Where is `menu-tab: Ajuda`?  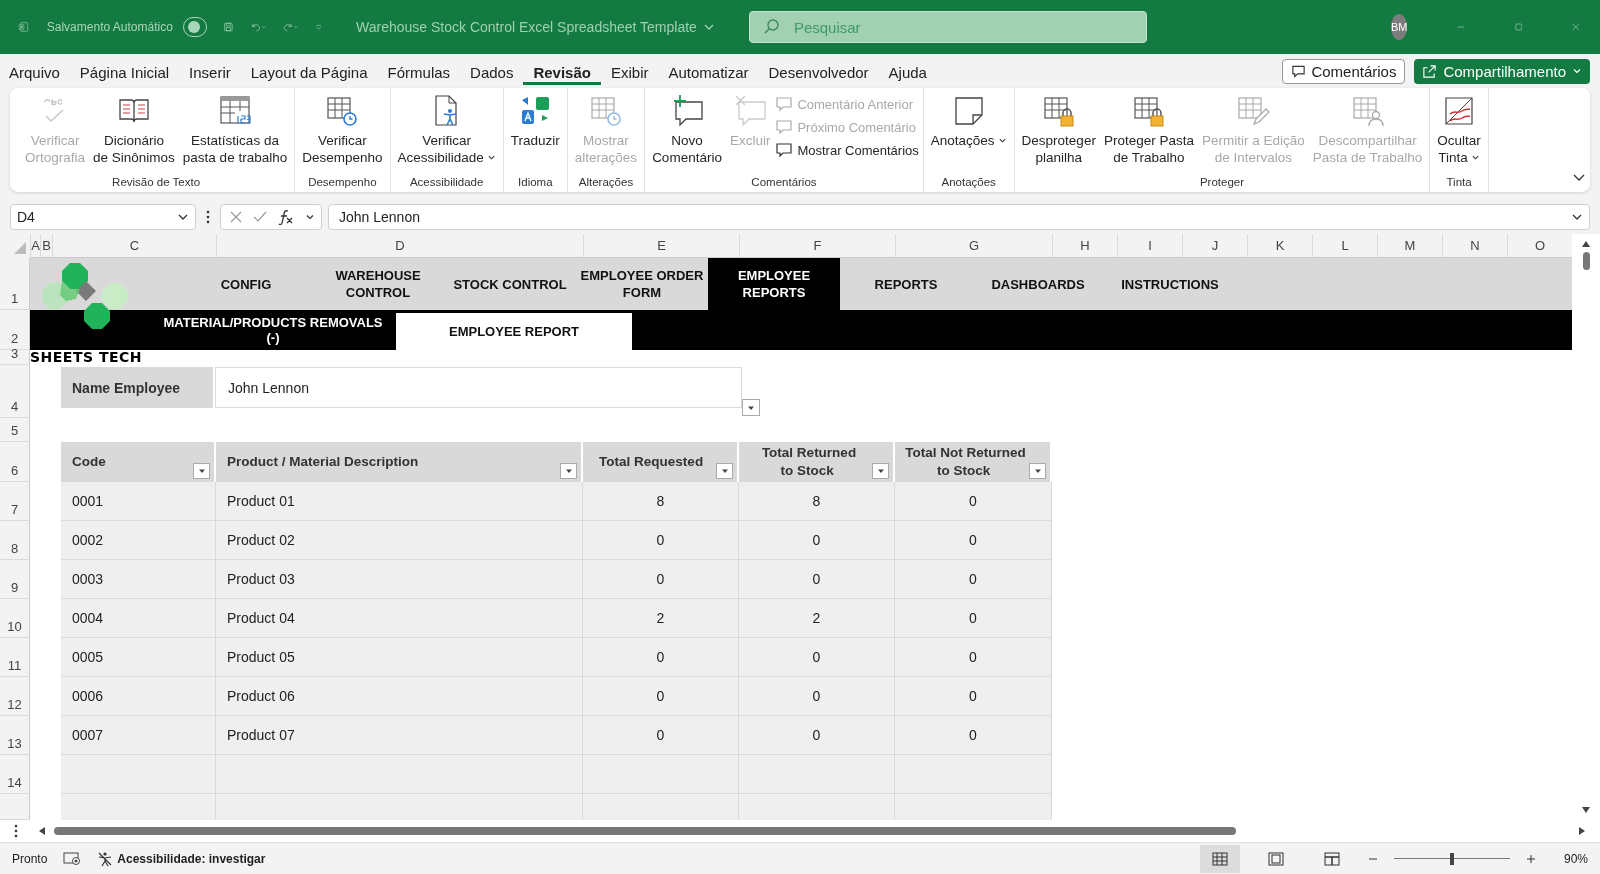 menu-tab: Ajuda is located at coordinates (907, 71).